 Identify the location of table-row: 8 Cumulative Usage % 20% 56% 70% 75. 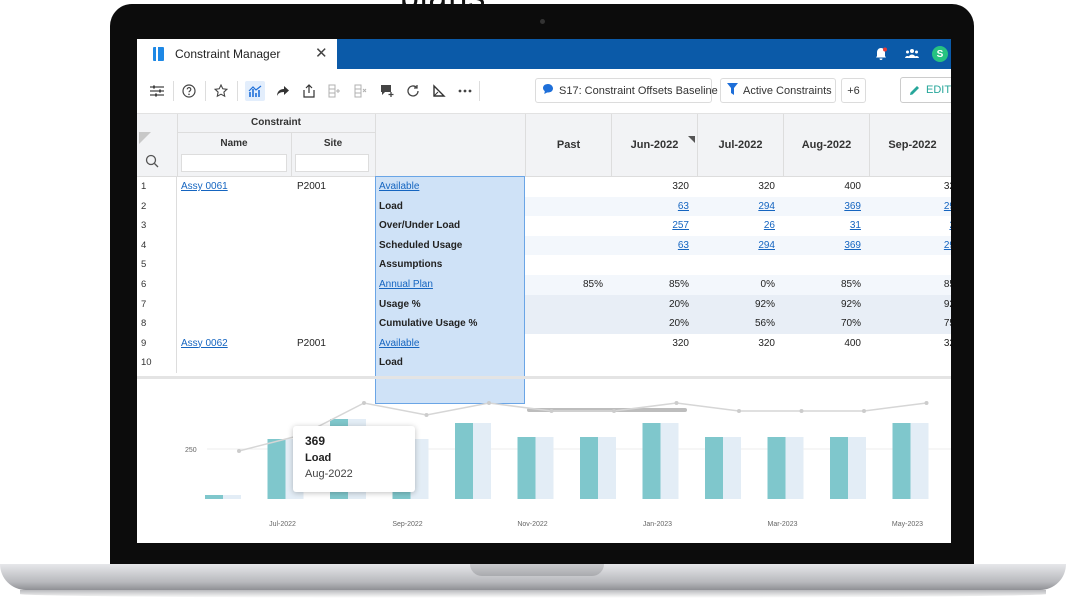
(544, 324).